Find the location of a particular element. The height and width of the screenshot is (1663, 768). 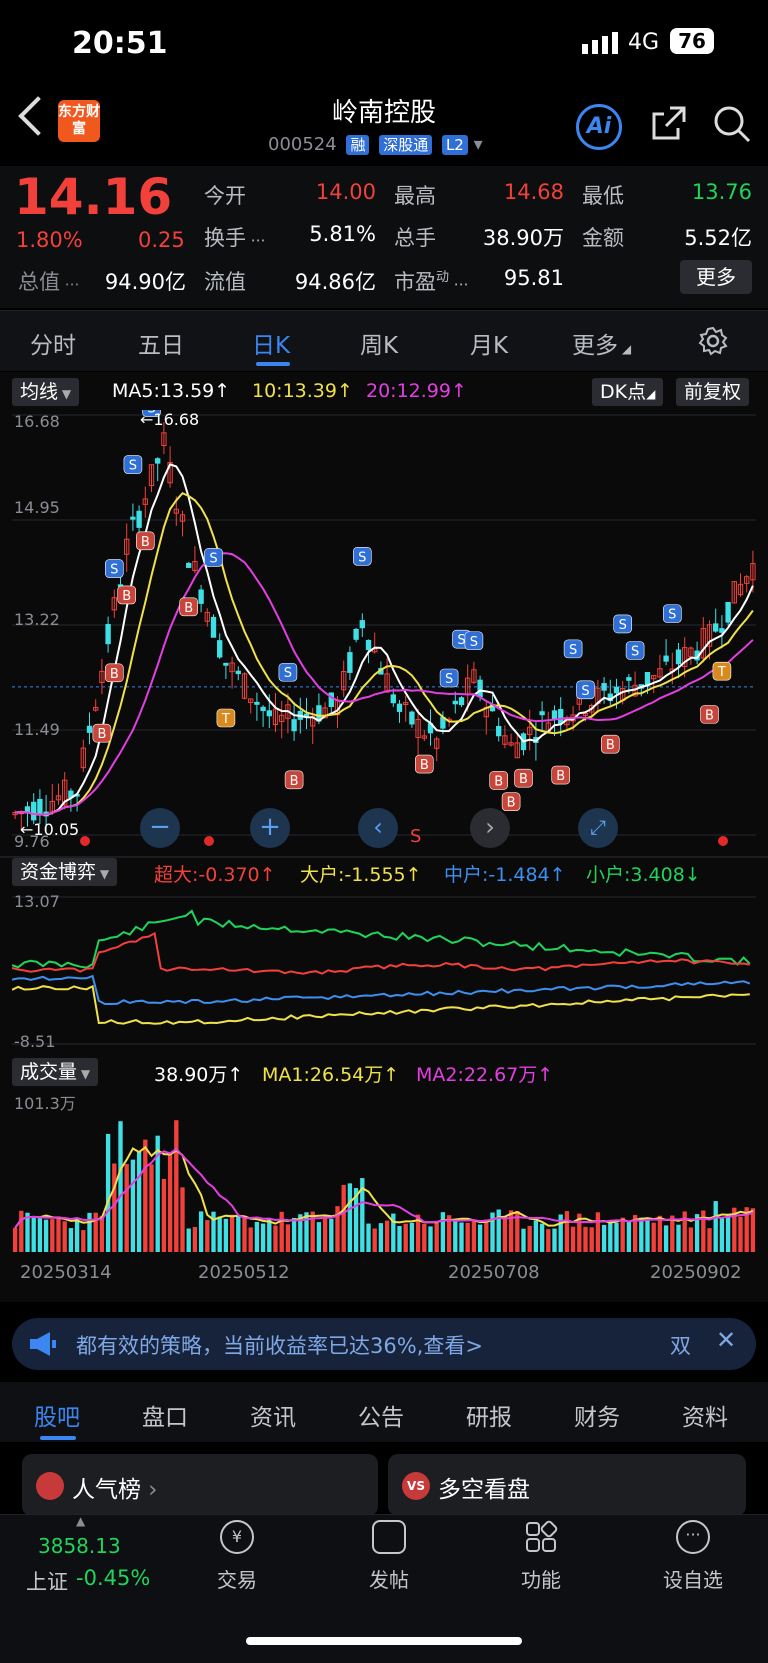

volume-indicator-label: 成交量 is located at coordinates (49, 1072).